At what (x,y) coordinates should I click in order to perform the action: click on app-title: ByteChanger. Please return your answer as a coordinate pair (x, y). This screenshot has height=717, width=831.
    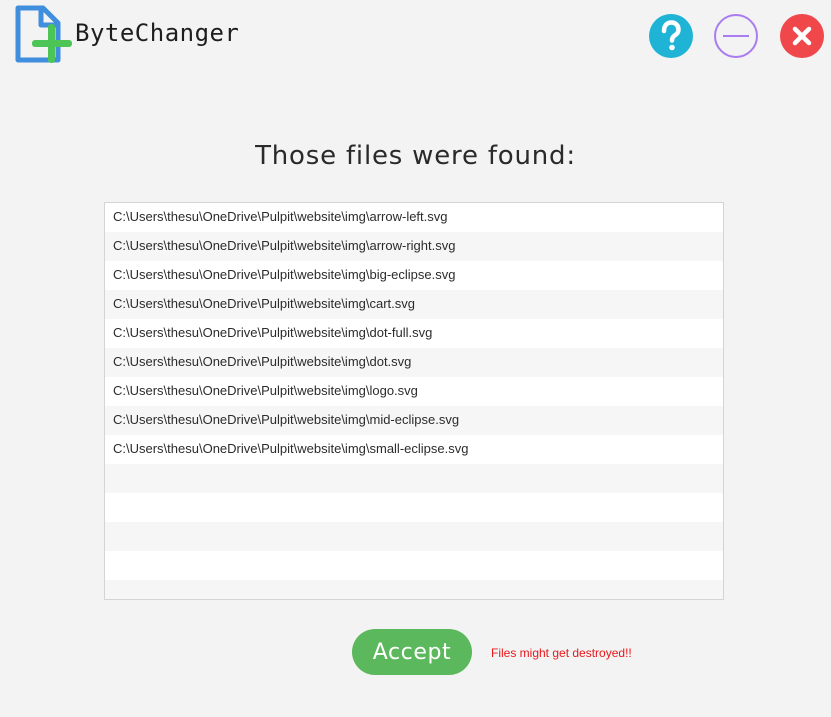
    Looking at the image, I should click on (157, 33).